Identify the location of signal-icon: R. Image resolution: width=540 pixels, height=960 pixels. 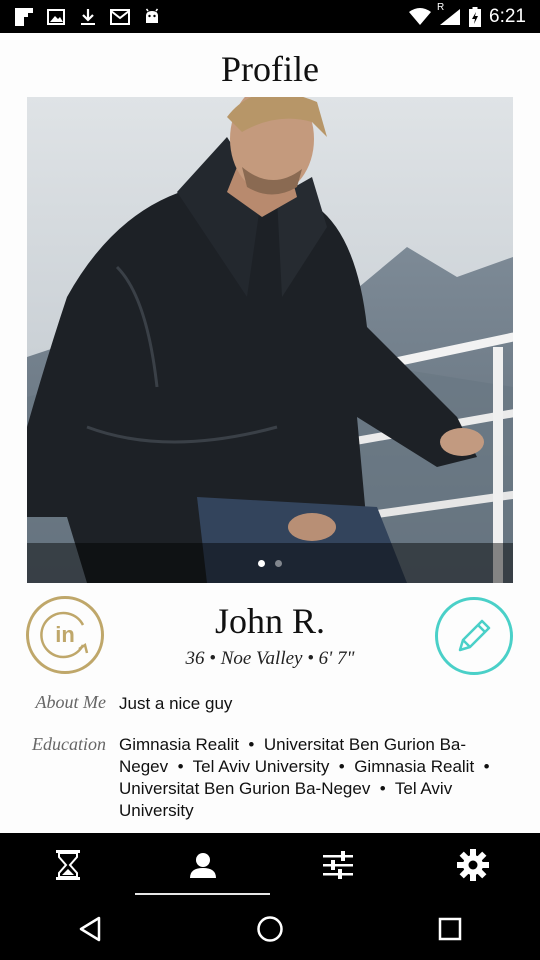
(449, 14).